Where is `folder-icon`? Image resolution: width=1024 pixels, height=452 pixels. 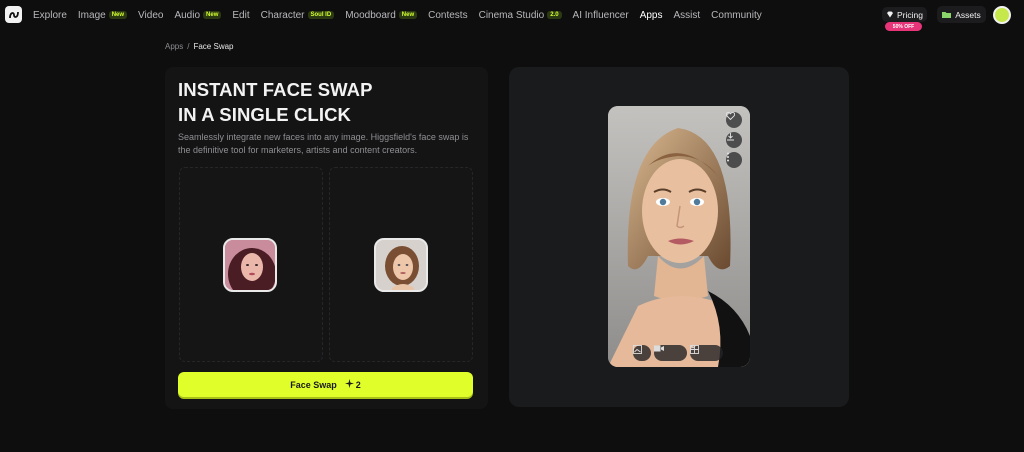 folder-icon is located at coordinates (947, 15).